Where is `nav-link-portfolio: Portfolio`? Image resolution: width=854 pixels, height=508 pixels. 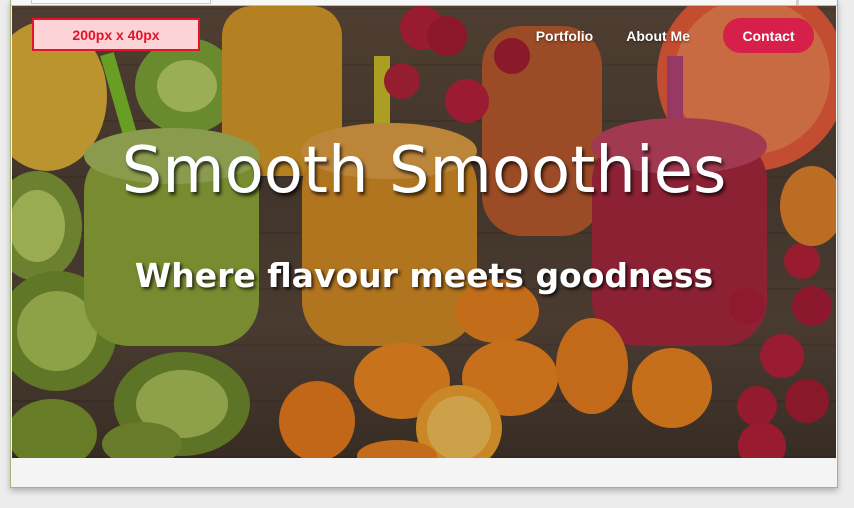 nav-link-portfolio: Portfolio is located at coordinates (565, 36).